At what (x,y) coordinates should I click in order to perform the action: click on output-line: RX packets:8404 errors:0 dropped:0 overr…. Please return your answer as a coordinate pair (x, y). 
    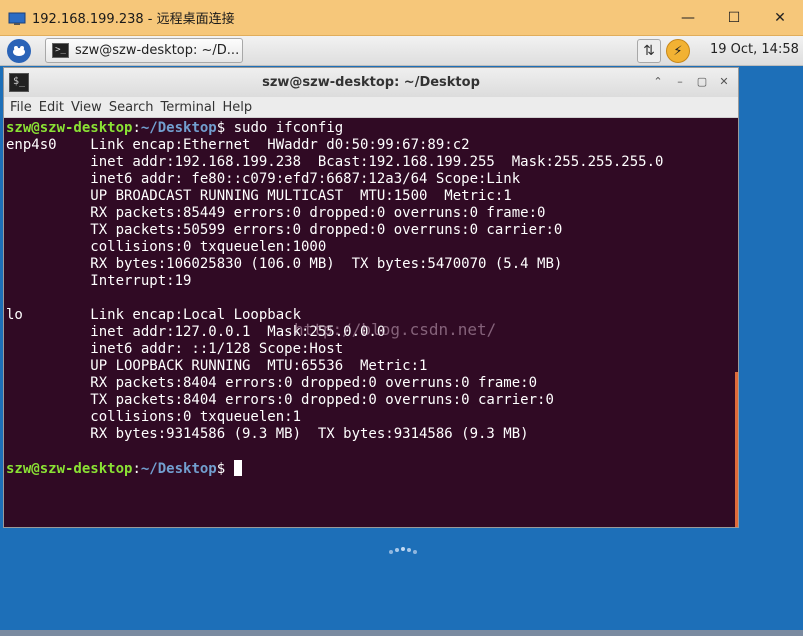
    Looking at the image, I should click on (272, 383).